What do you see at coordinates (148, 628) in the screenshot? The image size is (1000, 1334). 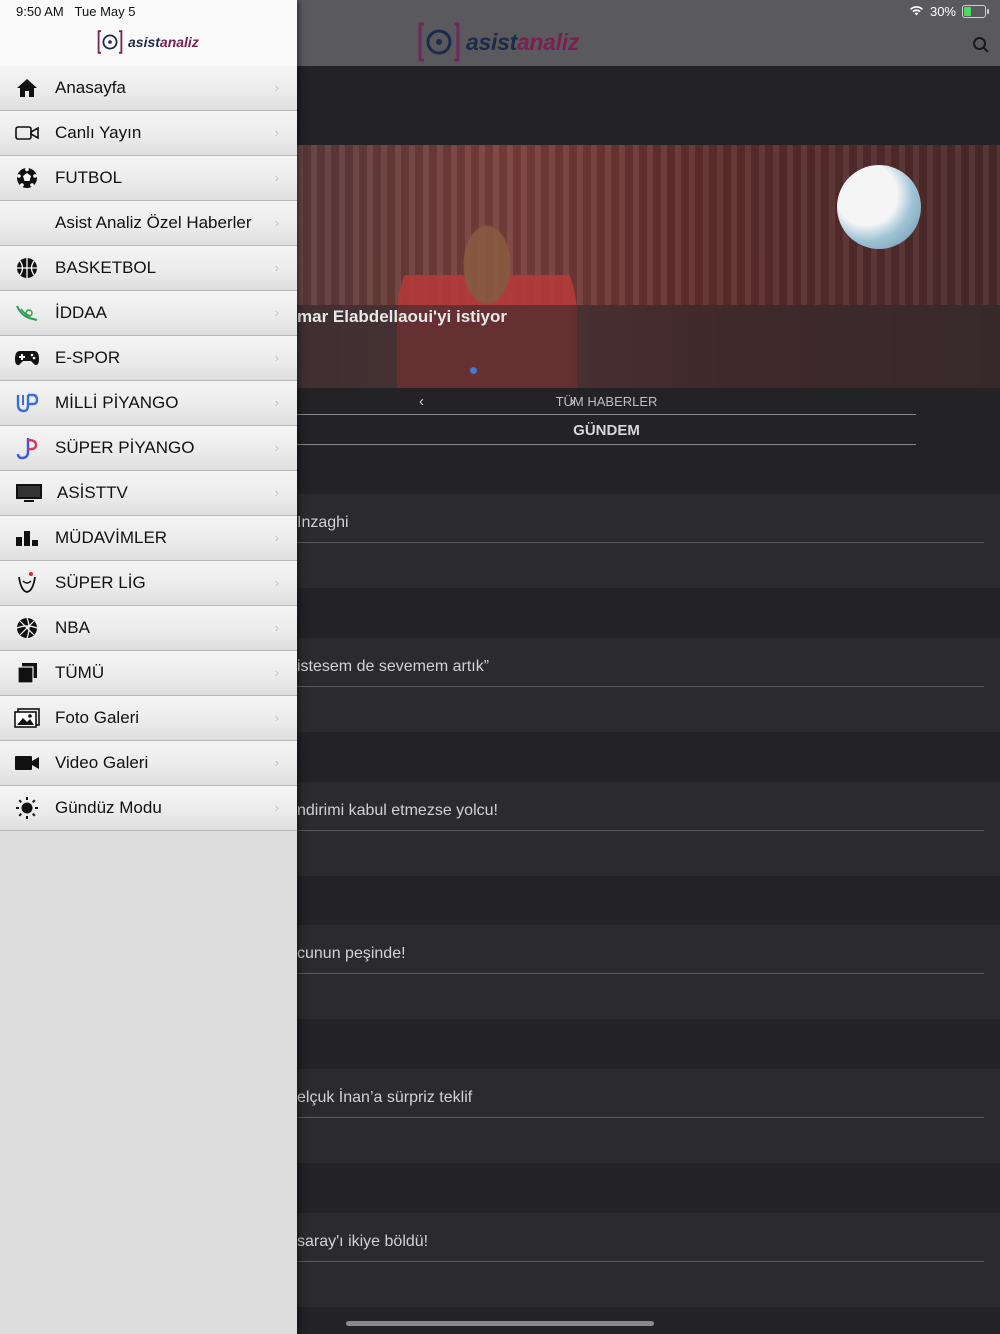 I see `menu-item-nba: NBA ›` at bounding box center [148, 628].